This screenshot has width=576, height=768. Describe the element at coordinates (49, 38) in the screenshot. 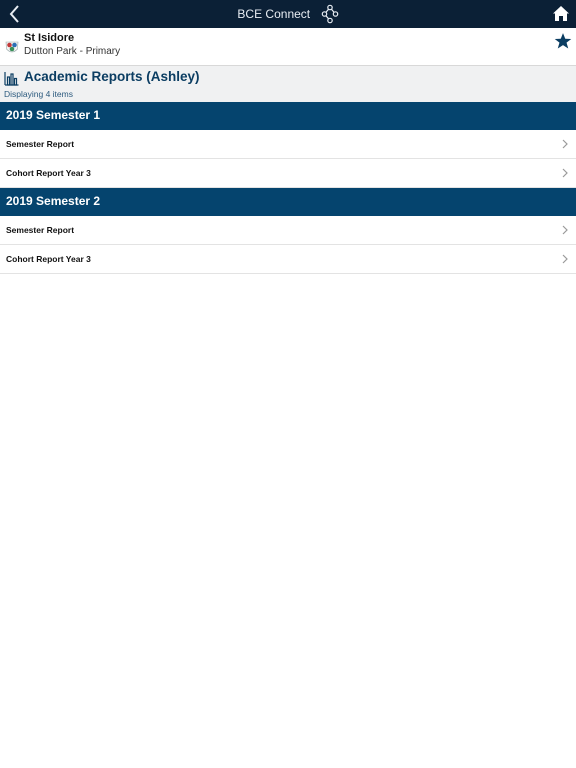

I see `school-name: St Isidore` at that location.